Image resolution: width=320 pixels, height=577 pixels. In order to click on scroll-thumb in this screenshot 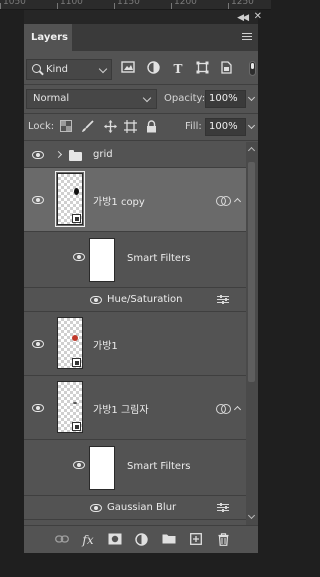, I will do `click(251, 272)`.